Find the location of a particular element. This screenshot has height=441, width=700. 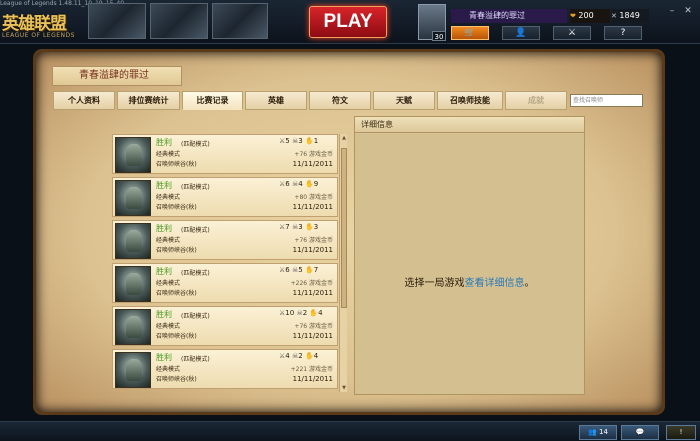

notification-button: ! is located at coordinates (681, 432).